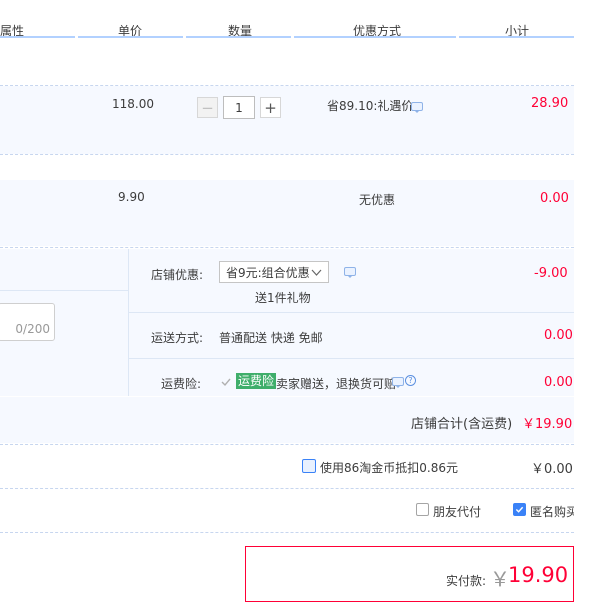  Describe the element at coordinates (268, 272) in the screenshot. I see `shop-discount-selected: 省9元:组合优惠` at that location.